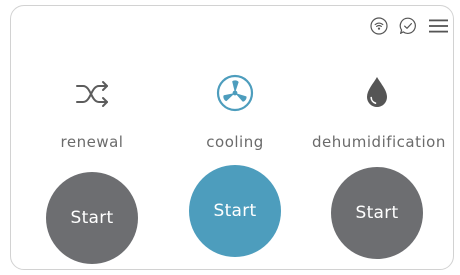 The image size is (460, 275). I want to click on mode-label-cooling: cooling, so click(235, 142).